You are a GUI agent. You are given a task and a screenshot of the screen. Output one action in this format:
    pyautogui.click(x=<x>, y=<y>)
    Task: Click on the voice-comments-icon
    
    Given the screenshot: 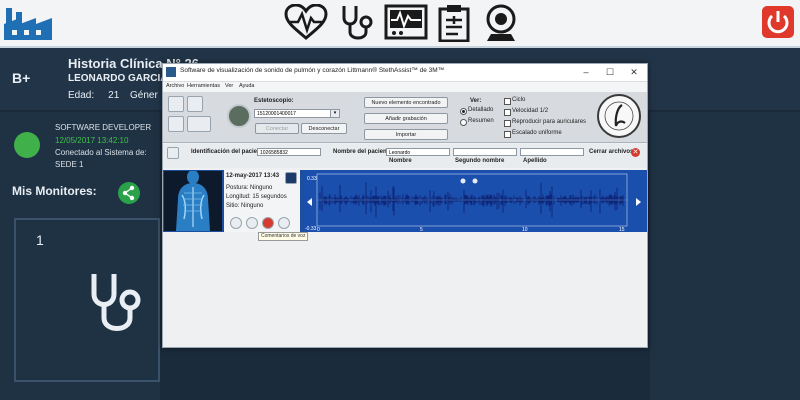 What is the action you would take?
    pyautogui.click(x=252, y=223)
    